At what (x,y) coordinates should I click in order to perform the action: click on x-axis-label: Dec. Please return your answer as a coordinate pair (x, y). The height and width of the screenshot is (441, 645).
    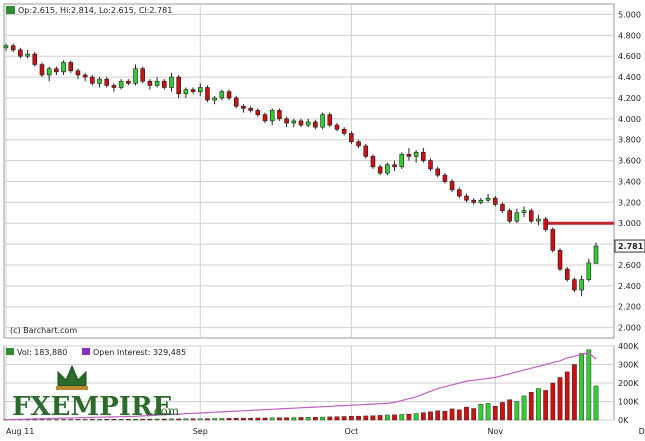
    Looking at the image, I should click on (642, 431).